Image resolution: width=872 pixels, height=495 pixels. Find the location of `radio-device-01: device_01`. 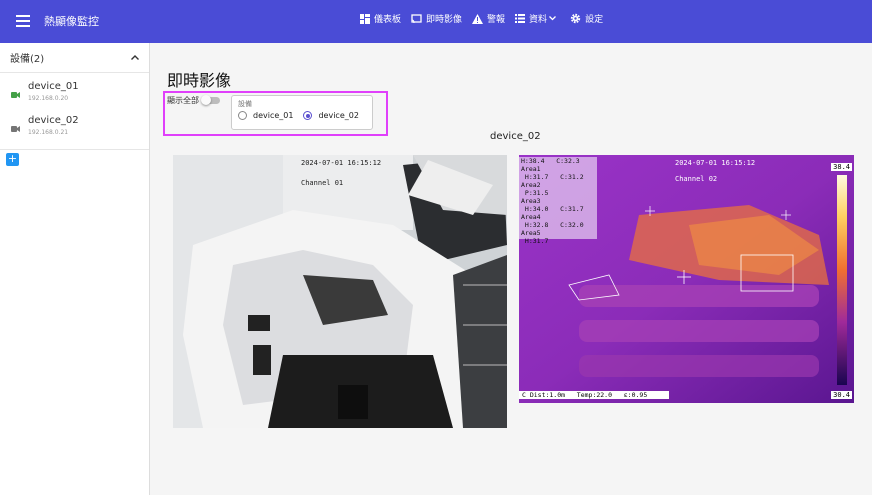

radio-device-01: device_01 is located at coordinates (265, 115).